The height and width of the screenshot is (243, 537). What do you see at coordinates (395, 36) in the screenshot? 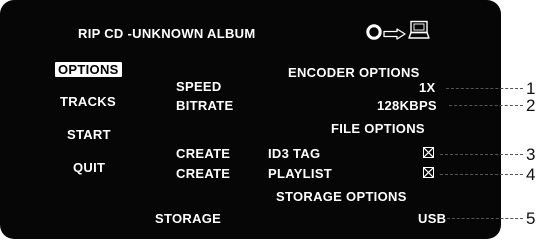
I see `arrow-right-icon` at bounding box center [395, 36].